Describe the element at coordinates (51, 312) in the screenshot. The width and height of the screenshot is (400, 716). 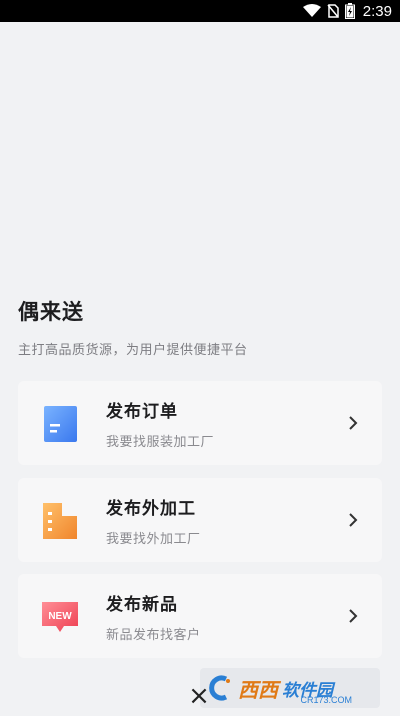
I see `page-title: 偶来送` at that location.